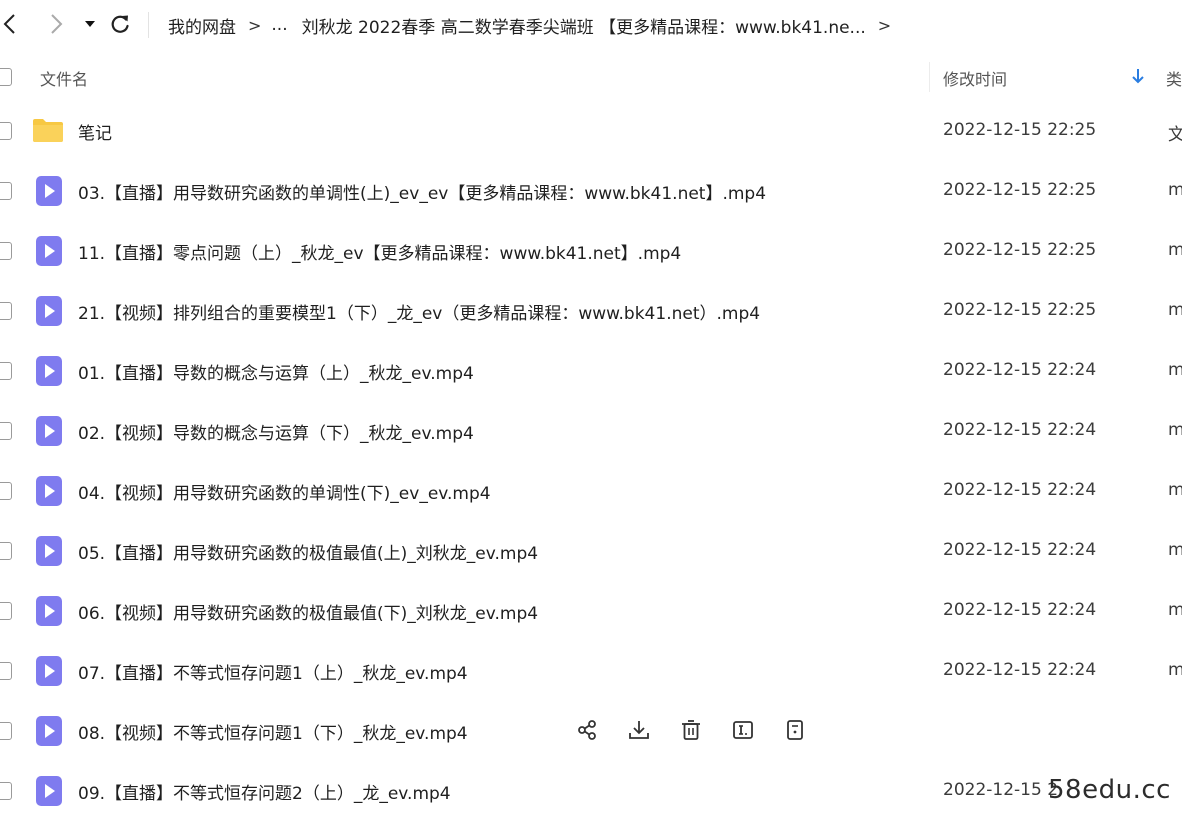 This screenshot has height=815, width=1182. I want to click on select-all-checkbox, so click(6, 77).